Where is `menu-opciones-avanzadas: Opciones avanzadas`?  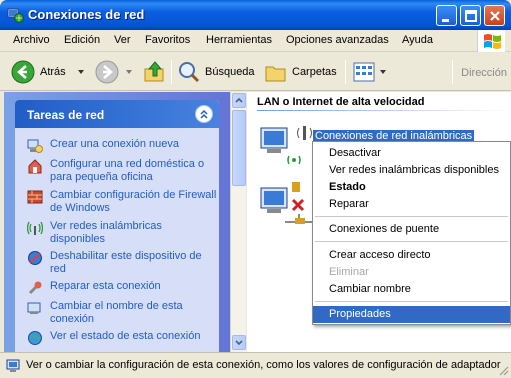
menu-opciones-avanzadas: Opciones avanzadas is located at coordinates (337, 40).